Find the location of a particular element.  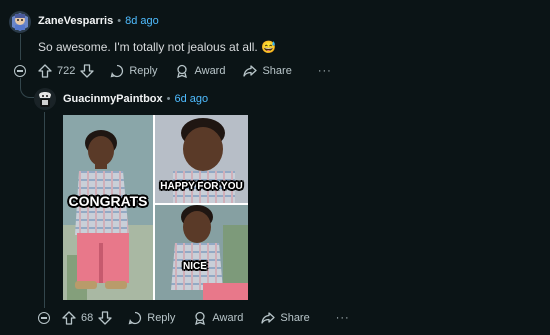

timestamp: 8d ago is located at coordinates (142, 21).